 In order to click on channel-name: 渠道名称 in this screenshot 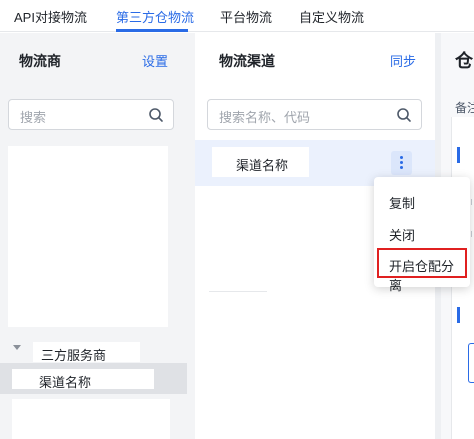, I will do `click(260, 162)`.